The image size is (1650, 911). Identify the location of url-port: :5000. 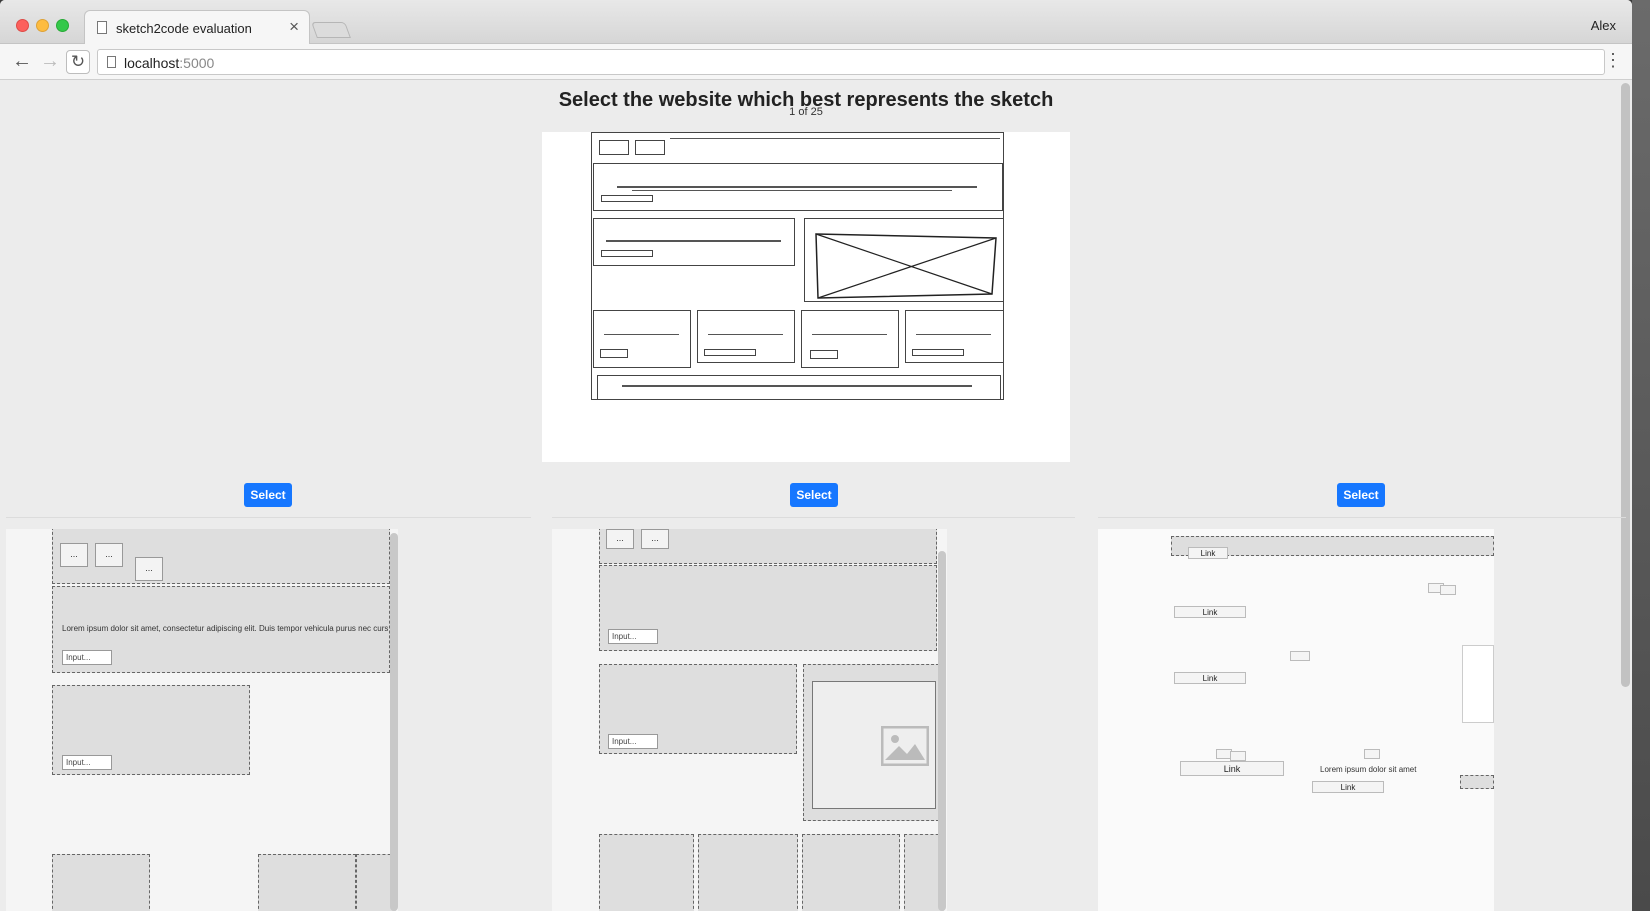
(197, 63).